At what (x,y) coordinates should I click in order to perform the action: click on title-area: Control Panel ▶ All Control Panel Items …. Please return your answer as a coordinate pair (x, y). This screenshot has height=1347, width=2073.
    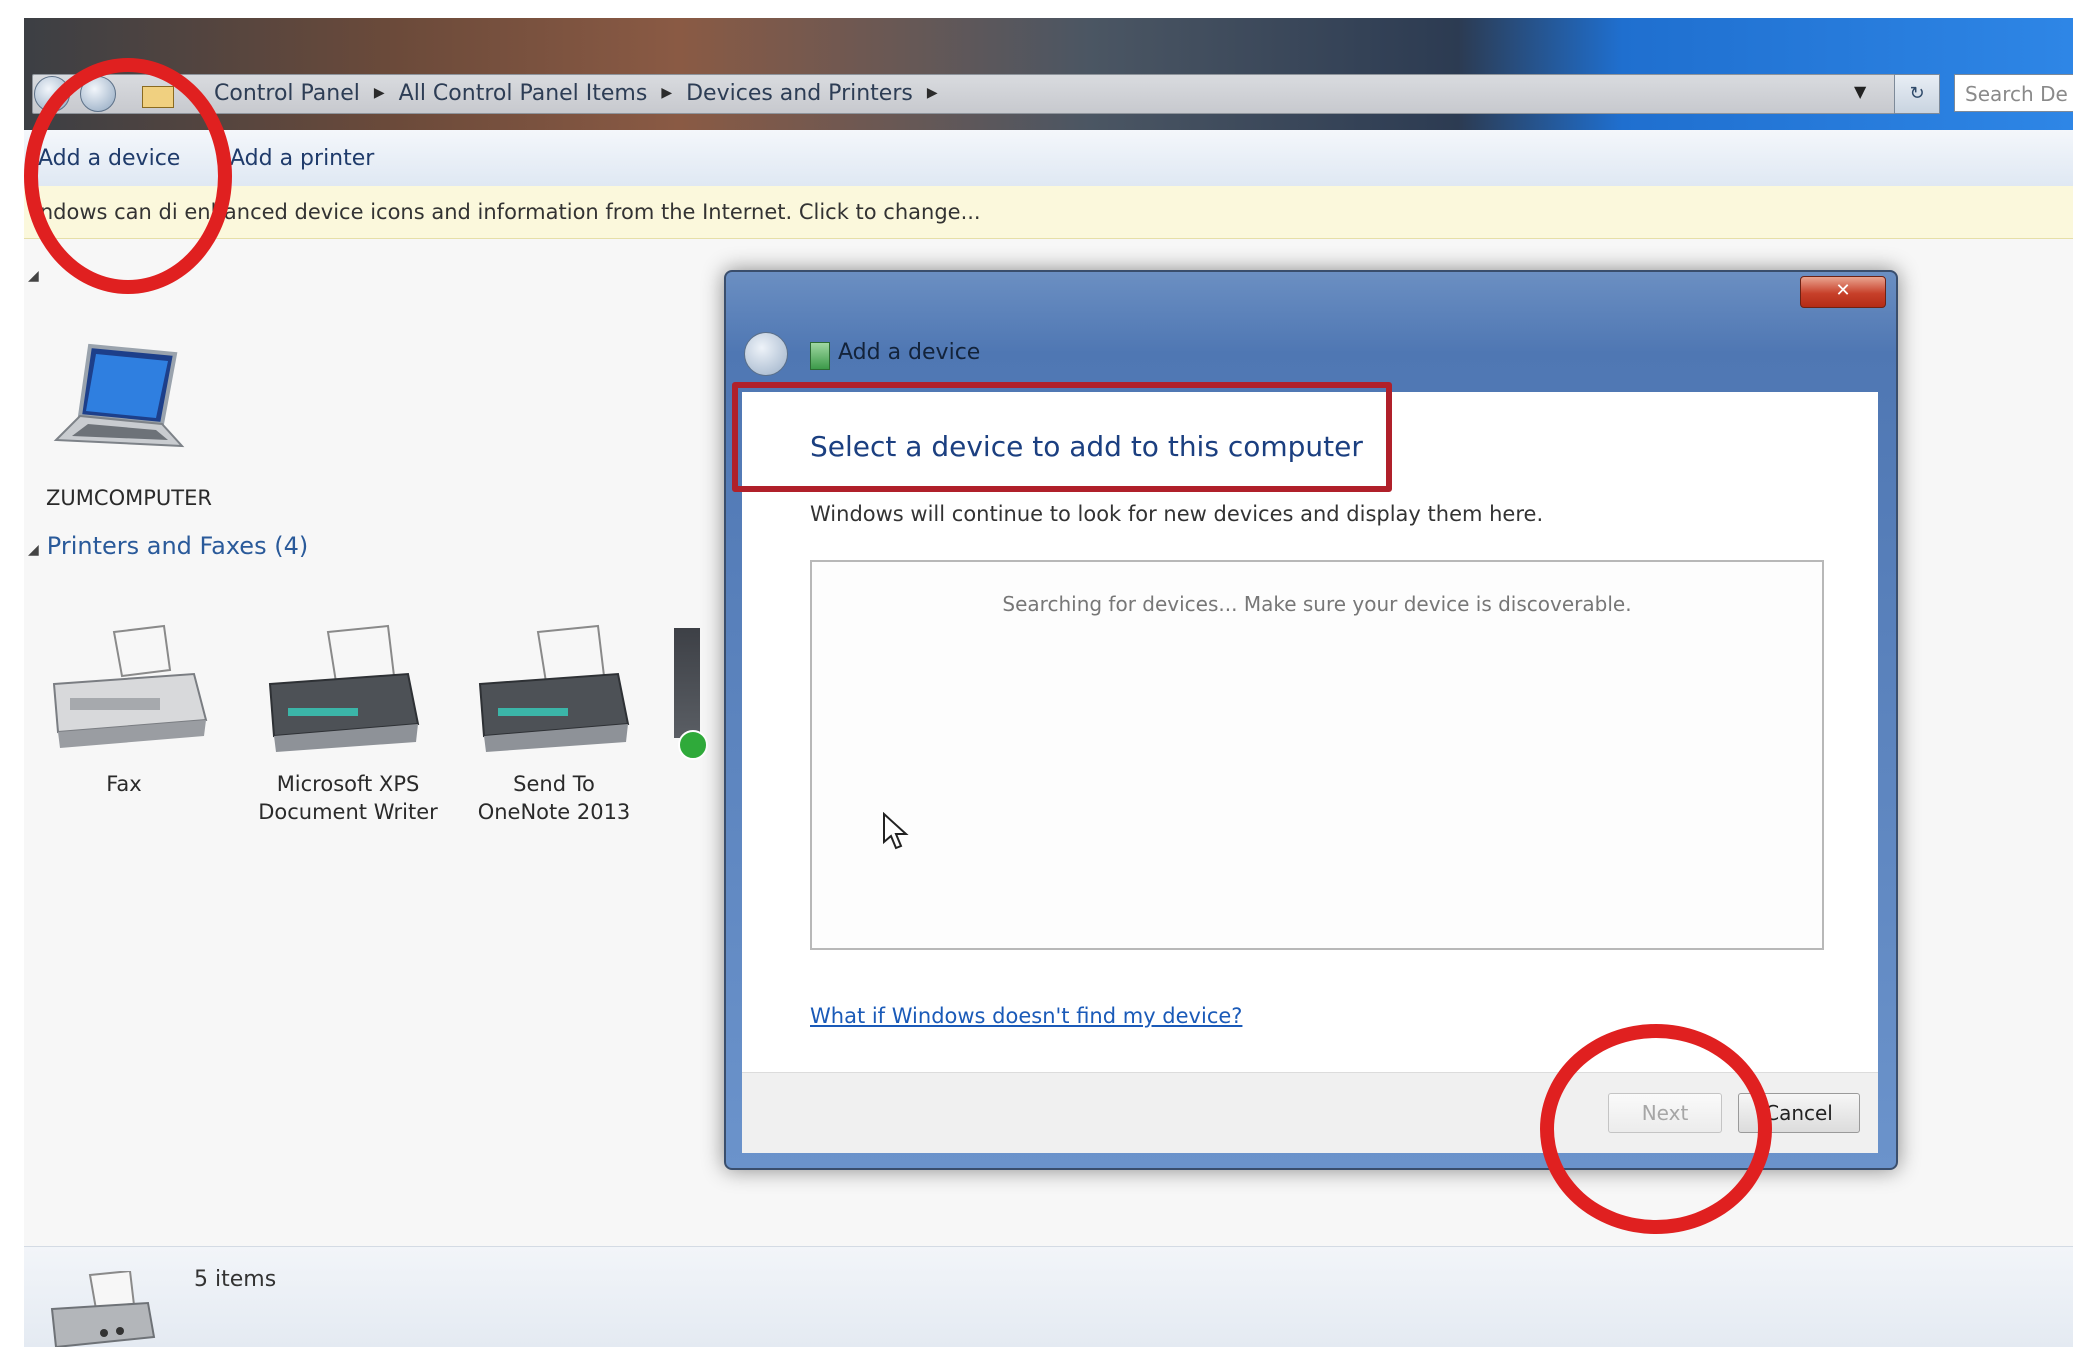
    Looking at the image, I should click on (1048, 74).